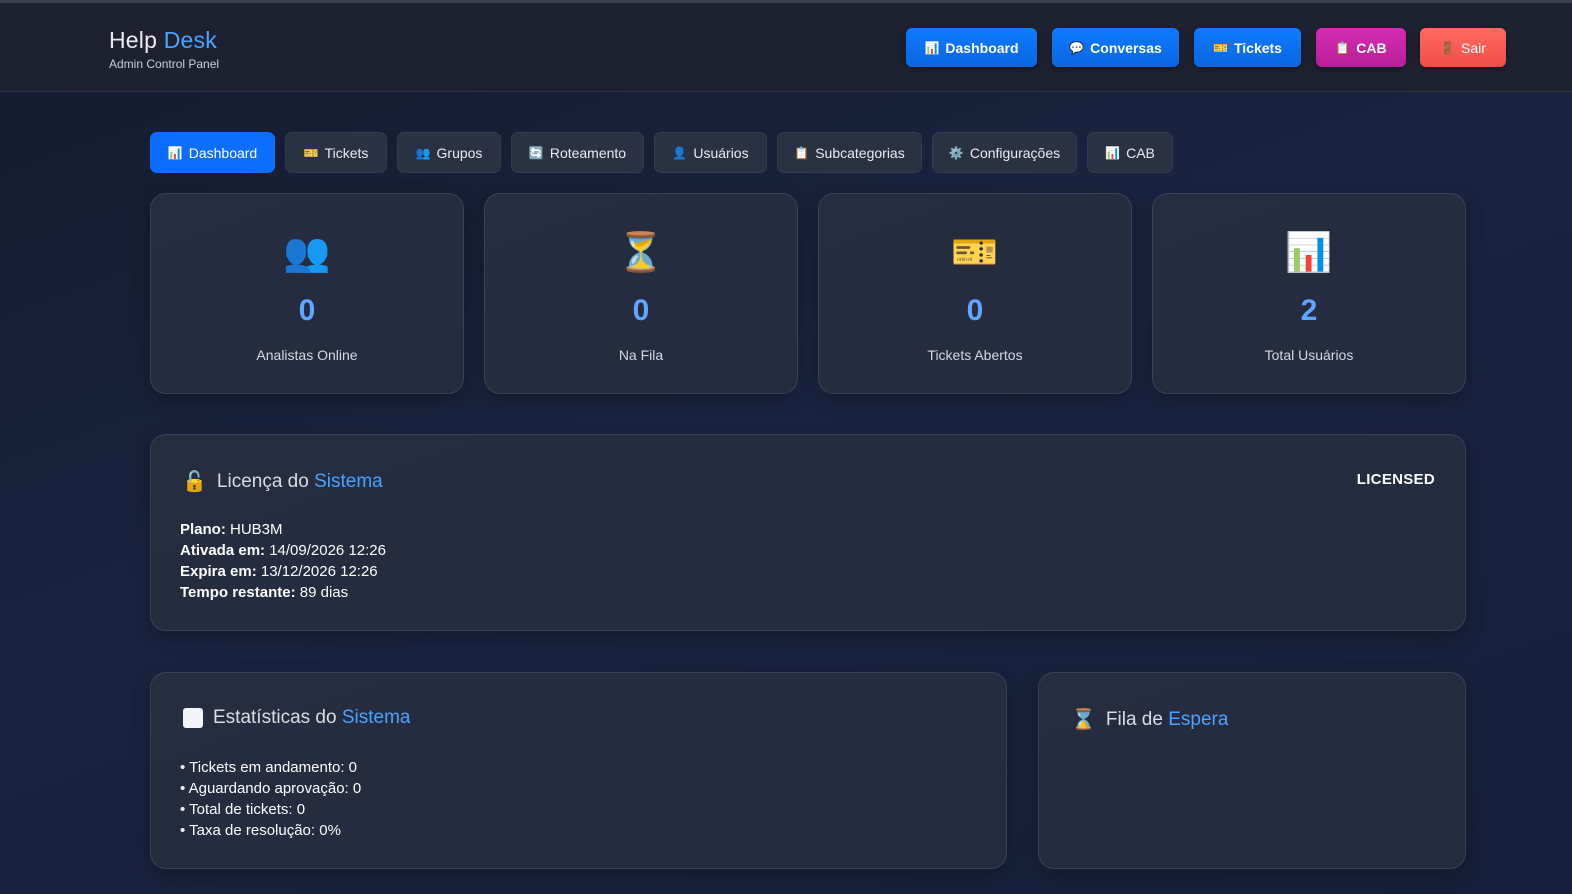  I want to click on brand: Help Desk Admin Control Panel, so click(164, 49).